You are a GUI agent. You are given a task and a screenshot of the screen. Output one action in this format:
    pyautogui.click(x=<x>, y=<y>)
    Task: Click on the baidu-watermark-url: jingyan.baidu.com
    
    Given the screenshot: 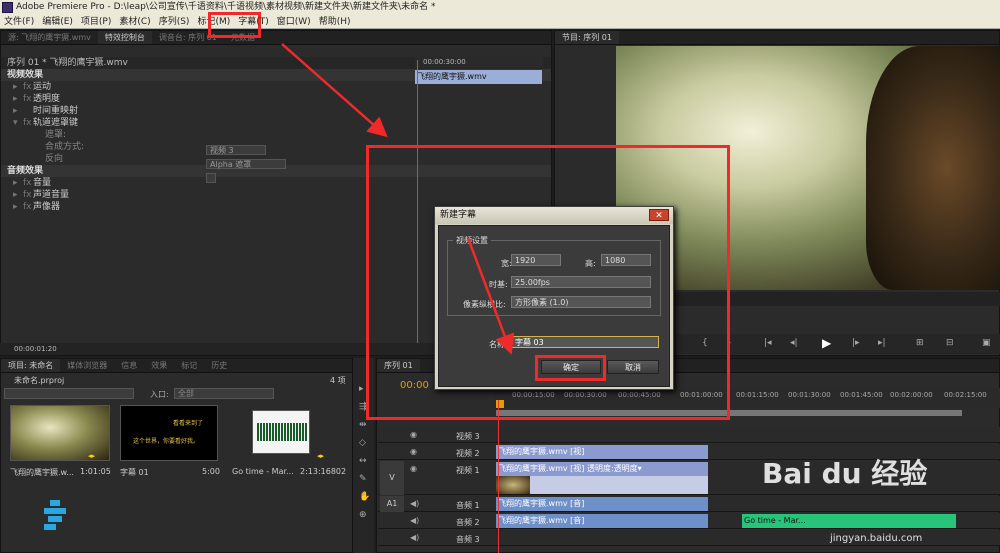 What is the action you would take?
    pyautogui.click(x=876, y=538)
    